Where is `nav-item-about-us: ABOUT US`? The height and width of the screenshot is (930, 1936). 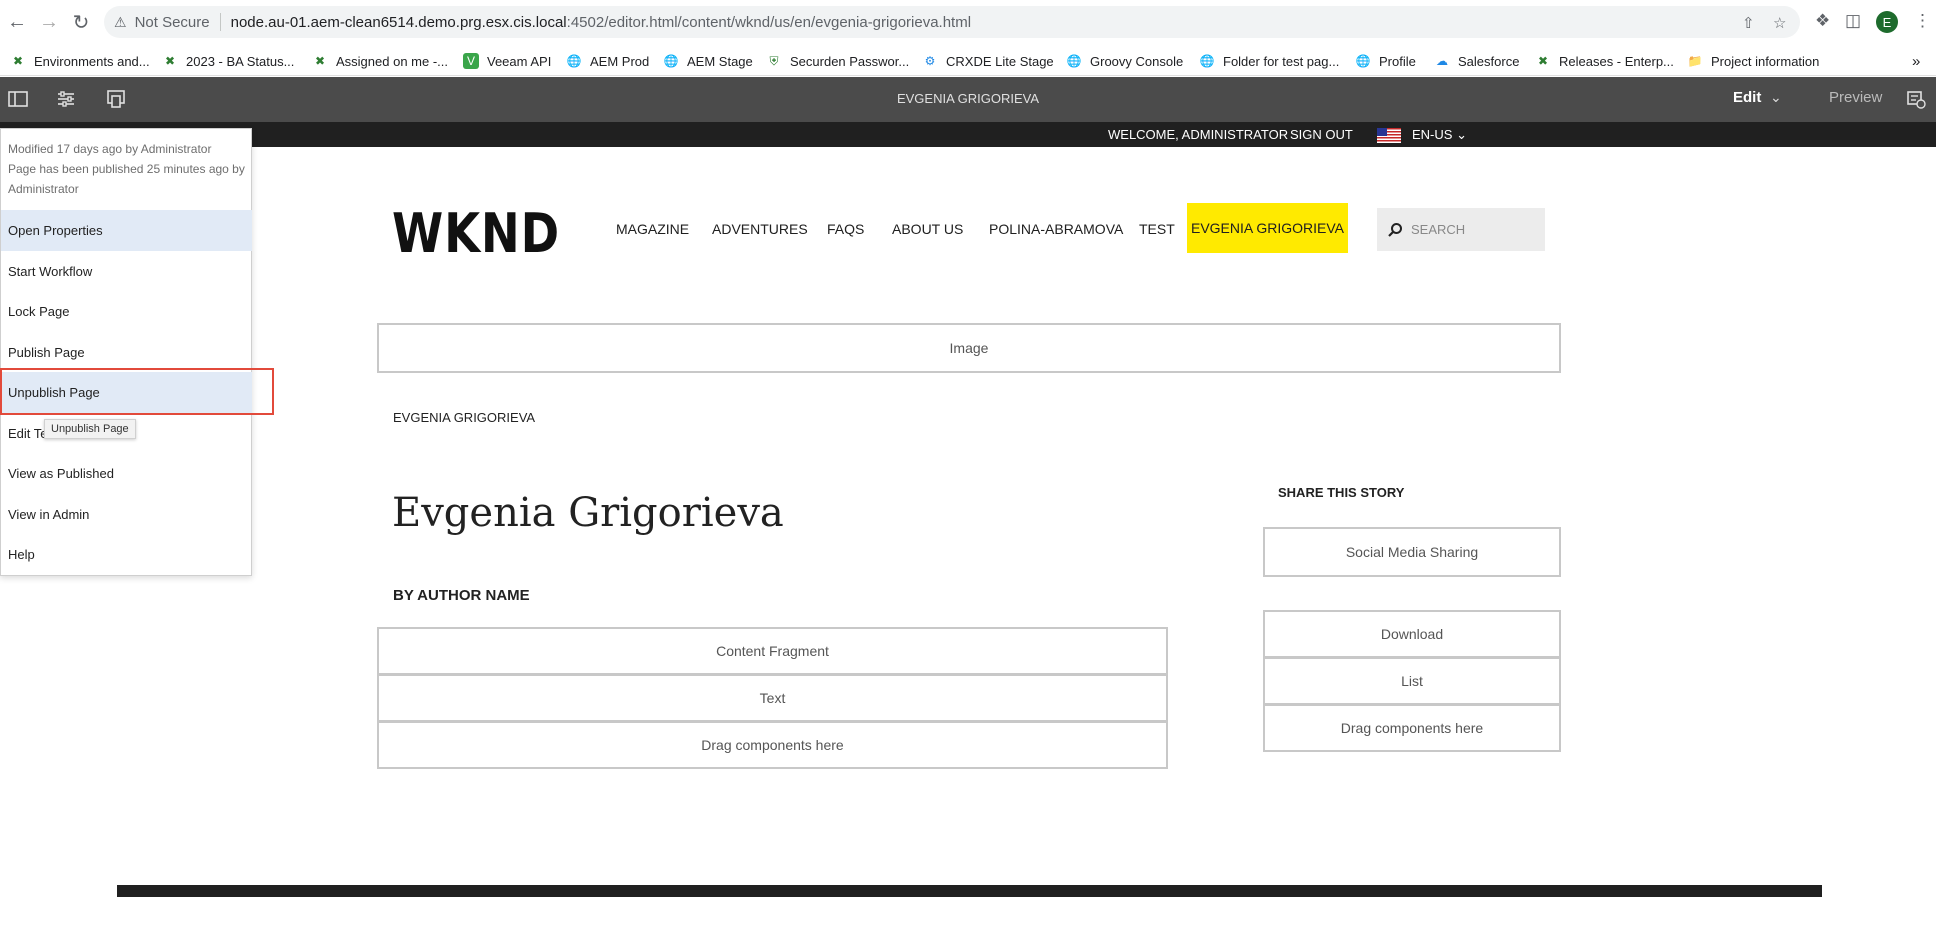 nav-item-about-us: ABOUT US is located at coordinates (927, 229).